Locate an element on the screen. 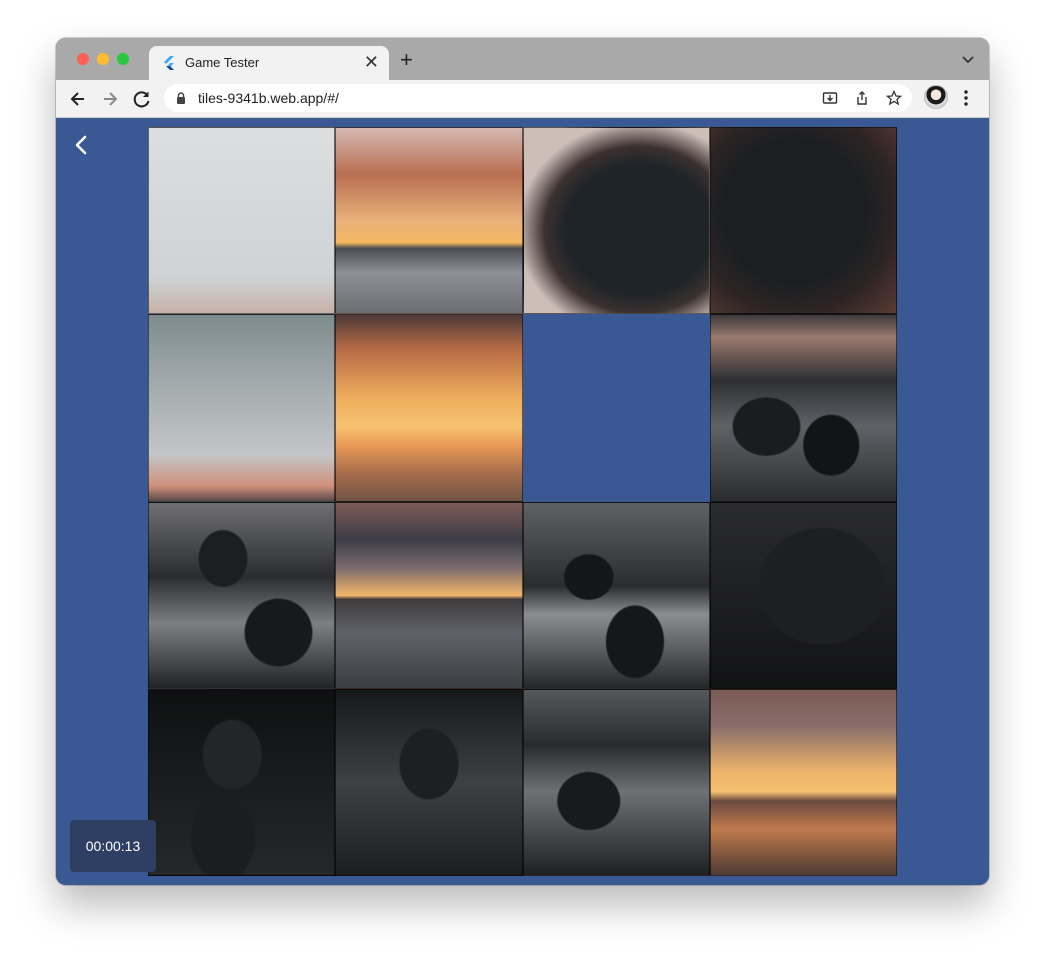 Image resolution: width=1045 pixels, height=960 pixels. new-tab-button: + is located at coordinates (406, 60).